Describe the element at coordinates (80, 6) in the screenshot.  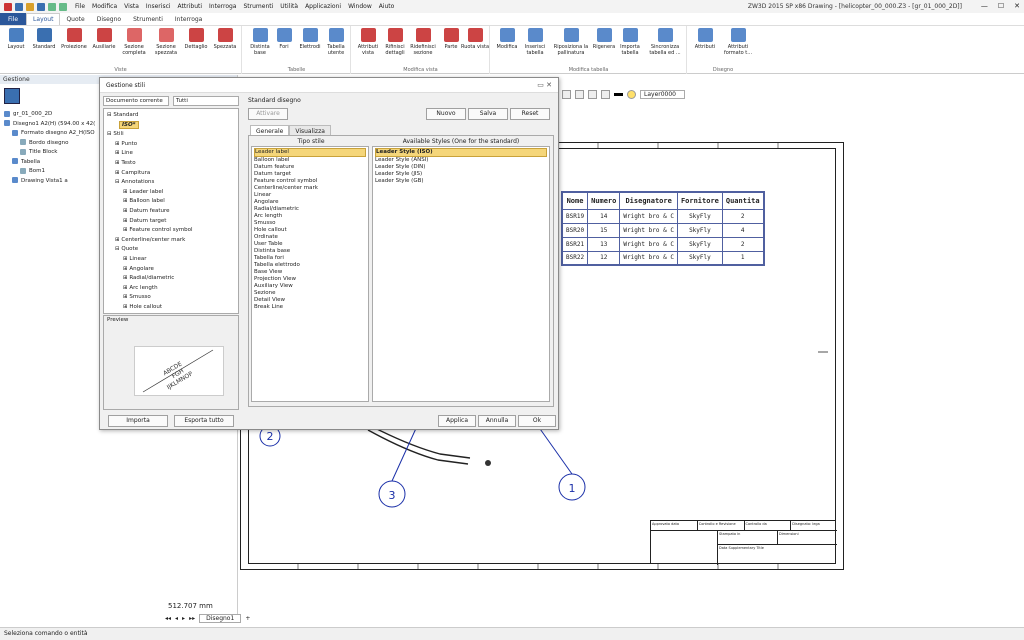
I see `menu-file: File` at that location.